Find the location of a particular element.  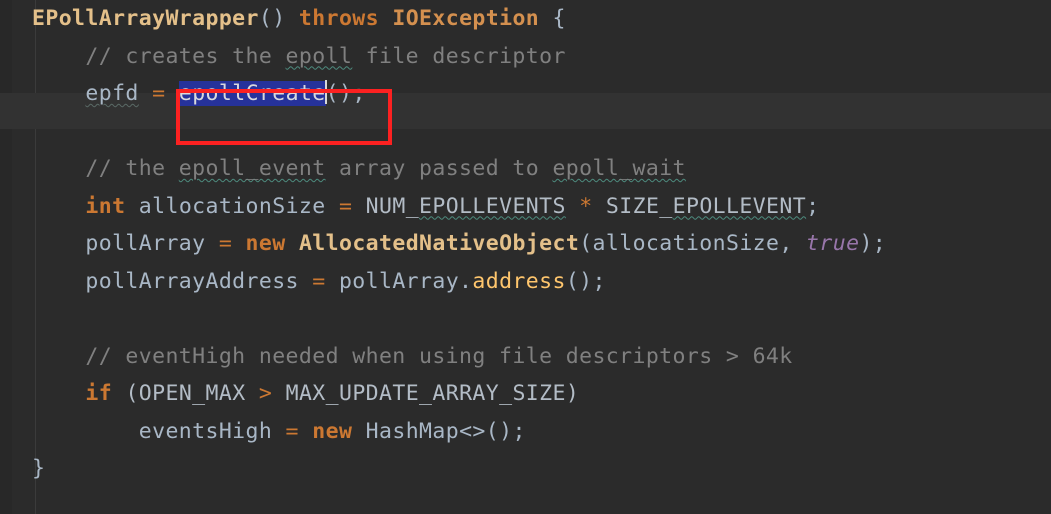

code-token: > is located at coordinates (265, 393).